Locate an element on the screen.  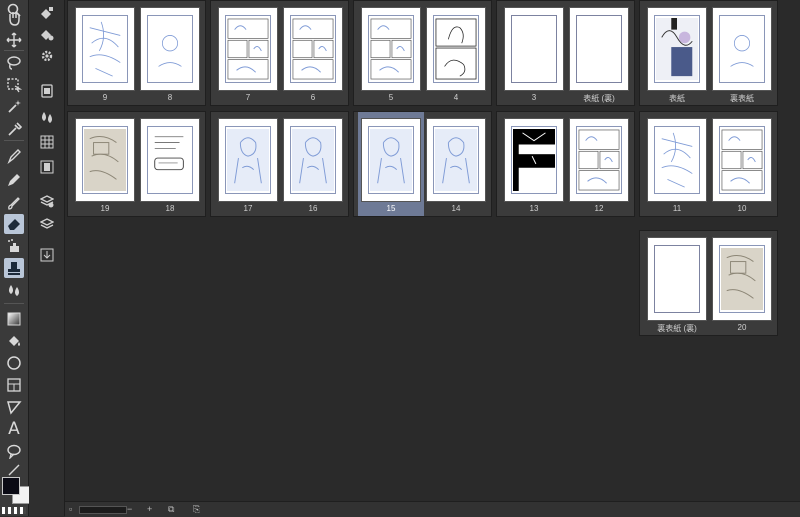
page-icon is located at coordinates (47, 91).